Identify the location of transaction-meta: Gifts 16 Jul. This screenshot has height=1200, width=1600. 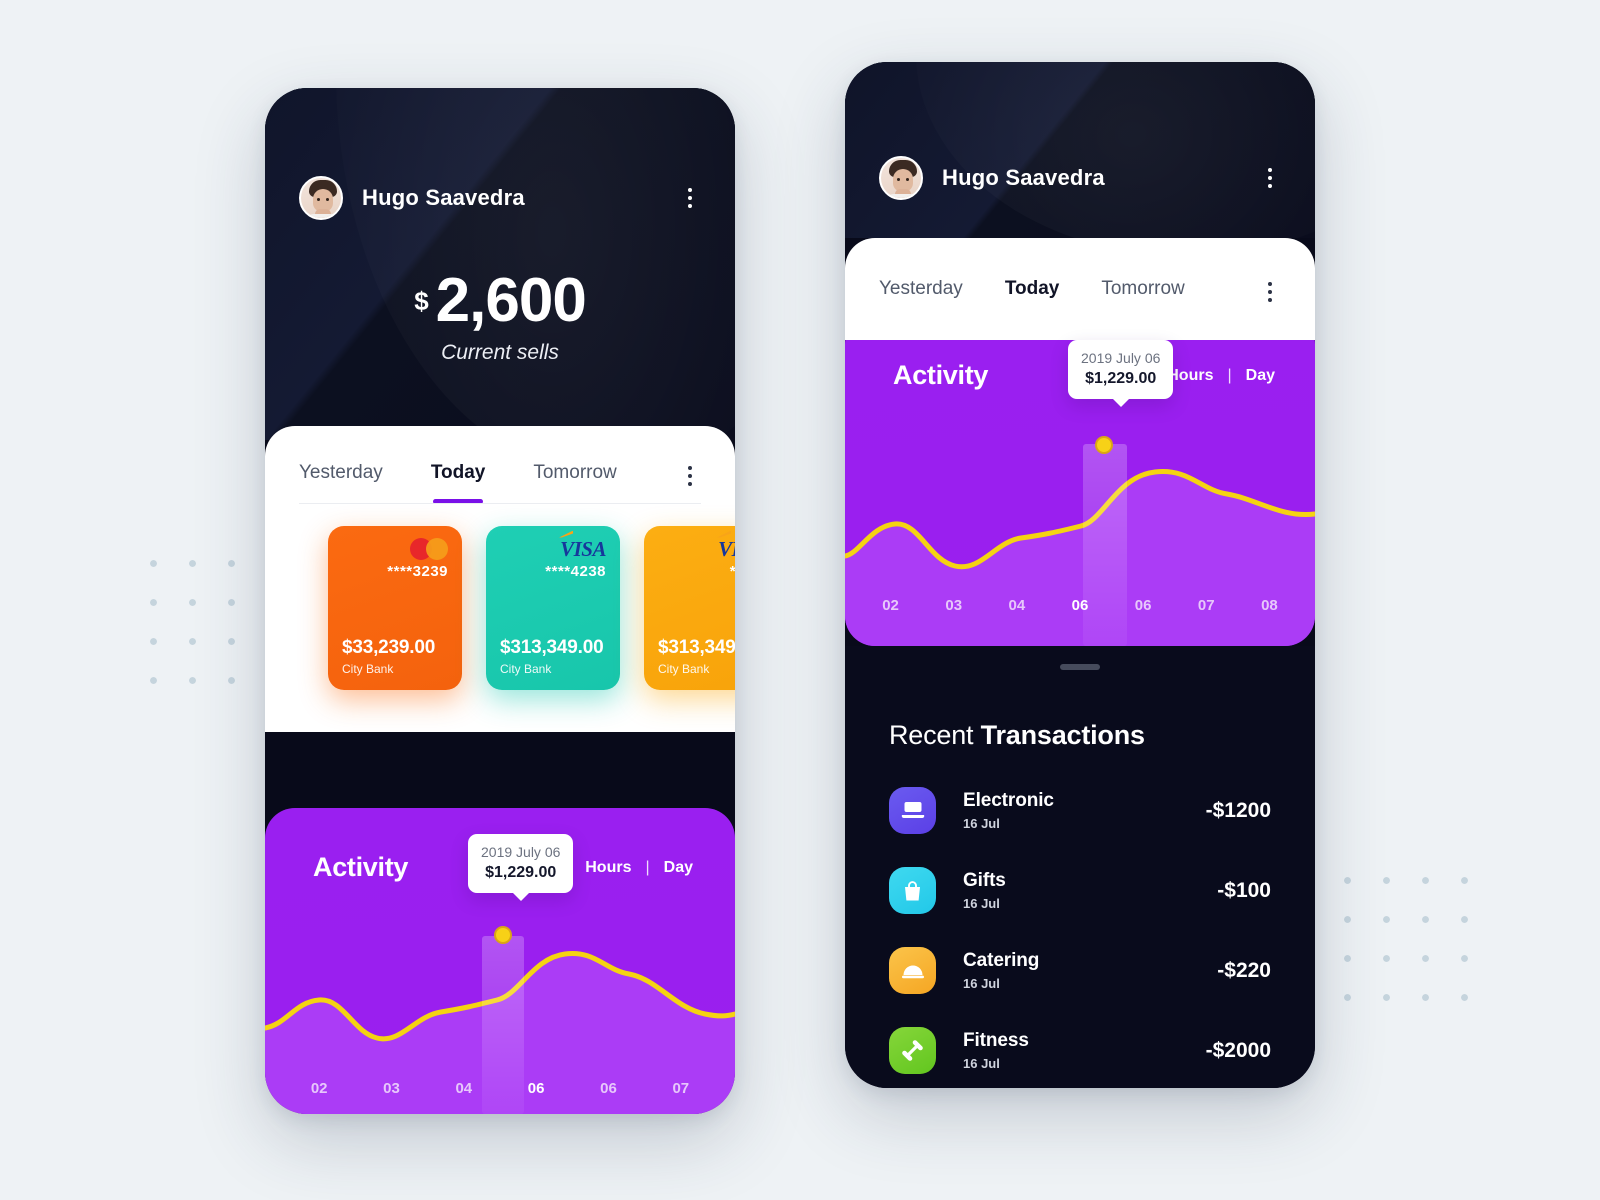
(984, 890).